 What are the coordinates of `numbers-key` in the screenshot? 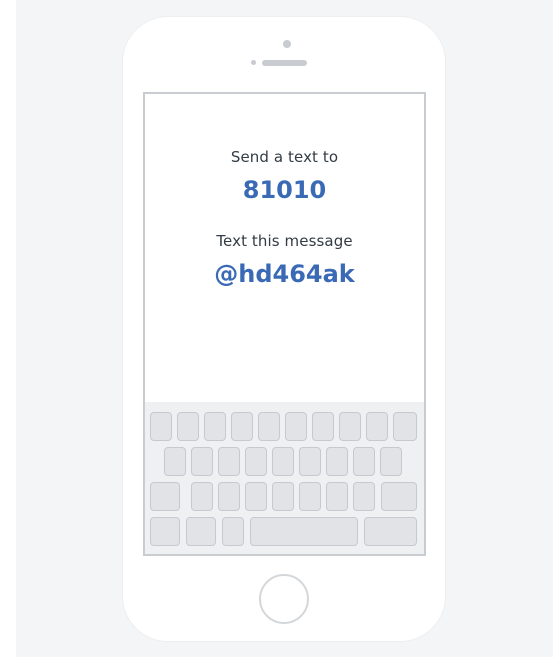 It's located at (165, 531).